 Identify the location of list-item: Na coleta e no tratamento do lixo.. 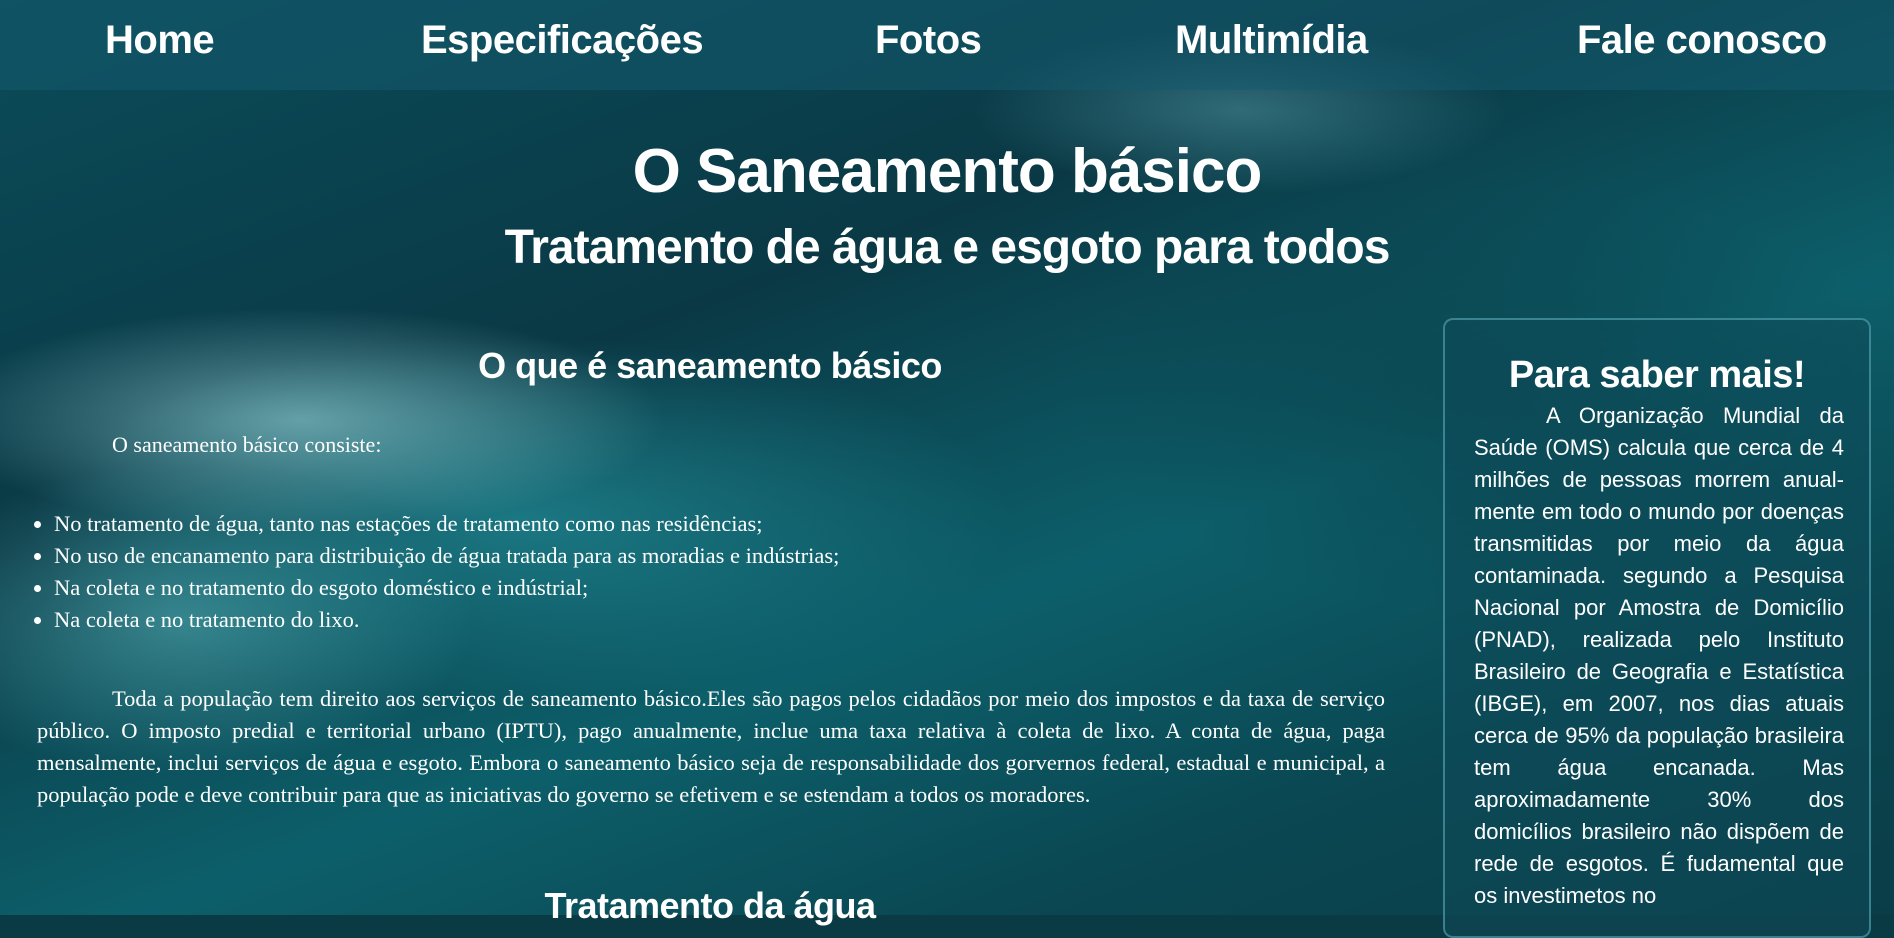
(446, 620).